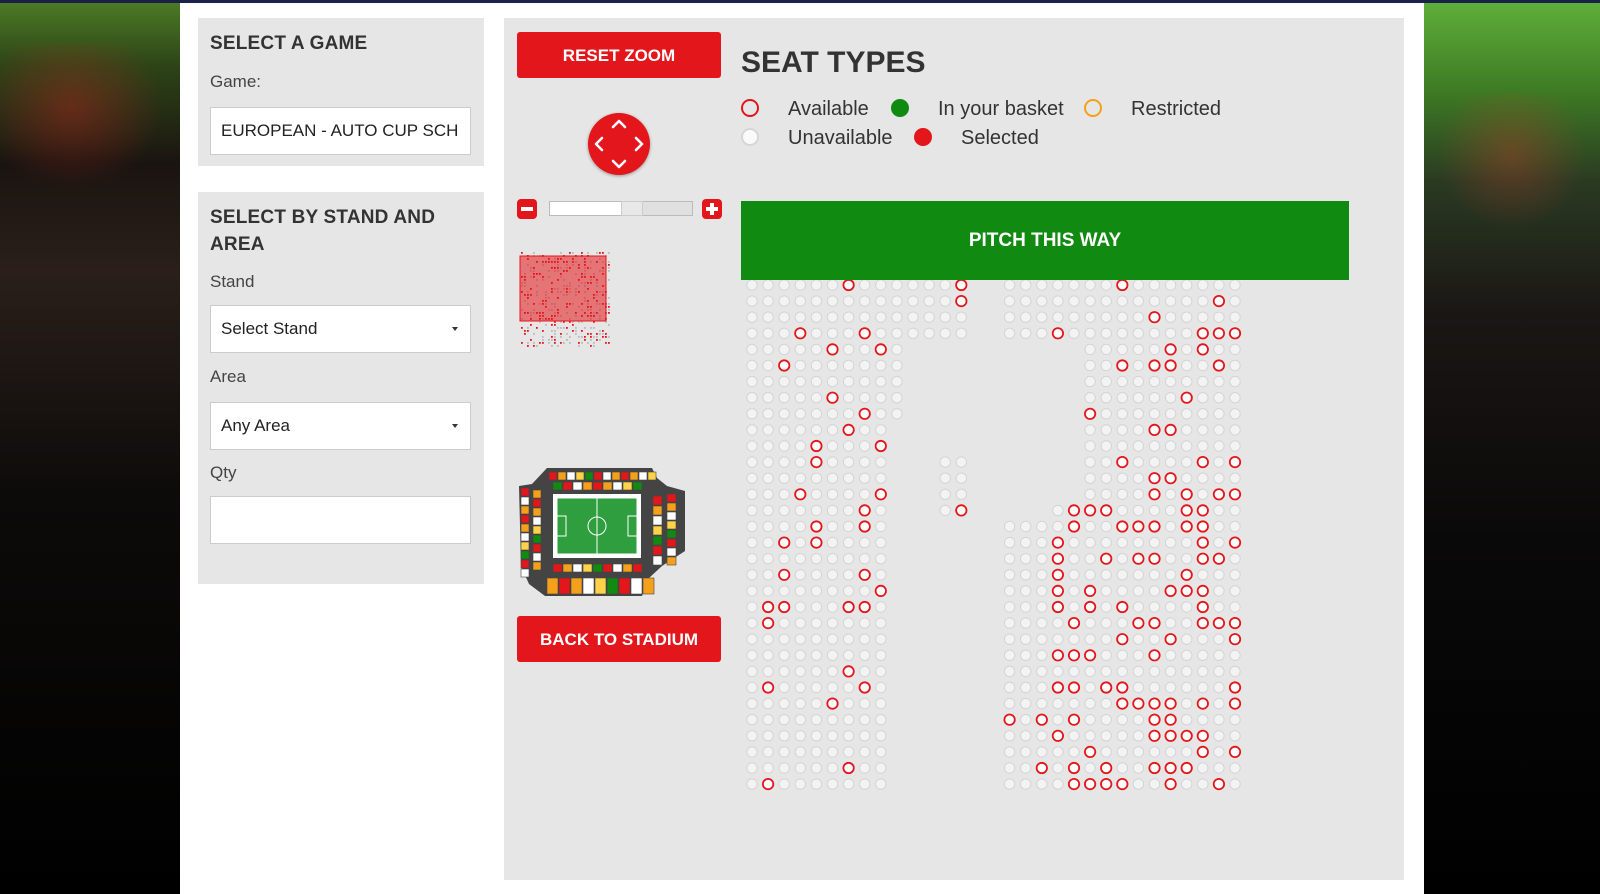 The width and height of the screenshot is (1600, 894). What do you see at coordinates (340, 426) in the screenshot?
I see `area-select: Any Area` at bounding box center [340, 426].